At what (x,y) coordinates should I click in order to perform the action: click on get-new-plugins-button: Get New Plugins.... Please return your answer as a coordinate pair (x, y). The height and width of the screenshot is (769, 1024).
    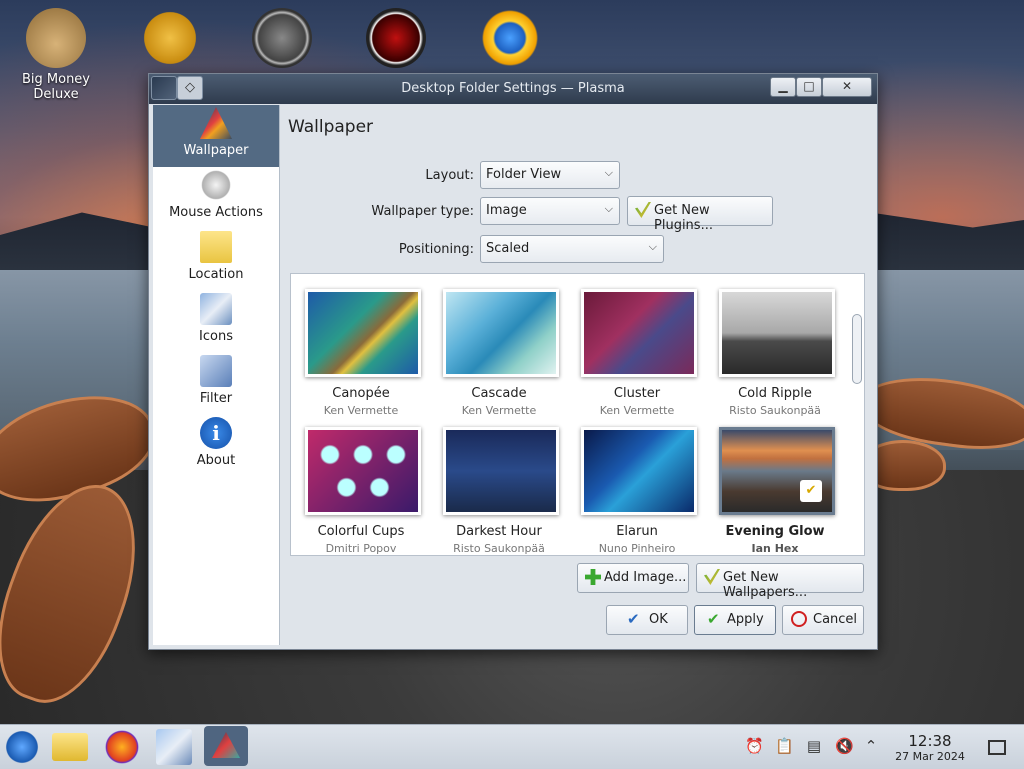
    Looking at the image, I should click on (700, 214).